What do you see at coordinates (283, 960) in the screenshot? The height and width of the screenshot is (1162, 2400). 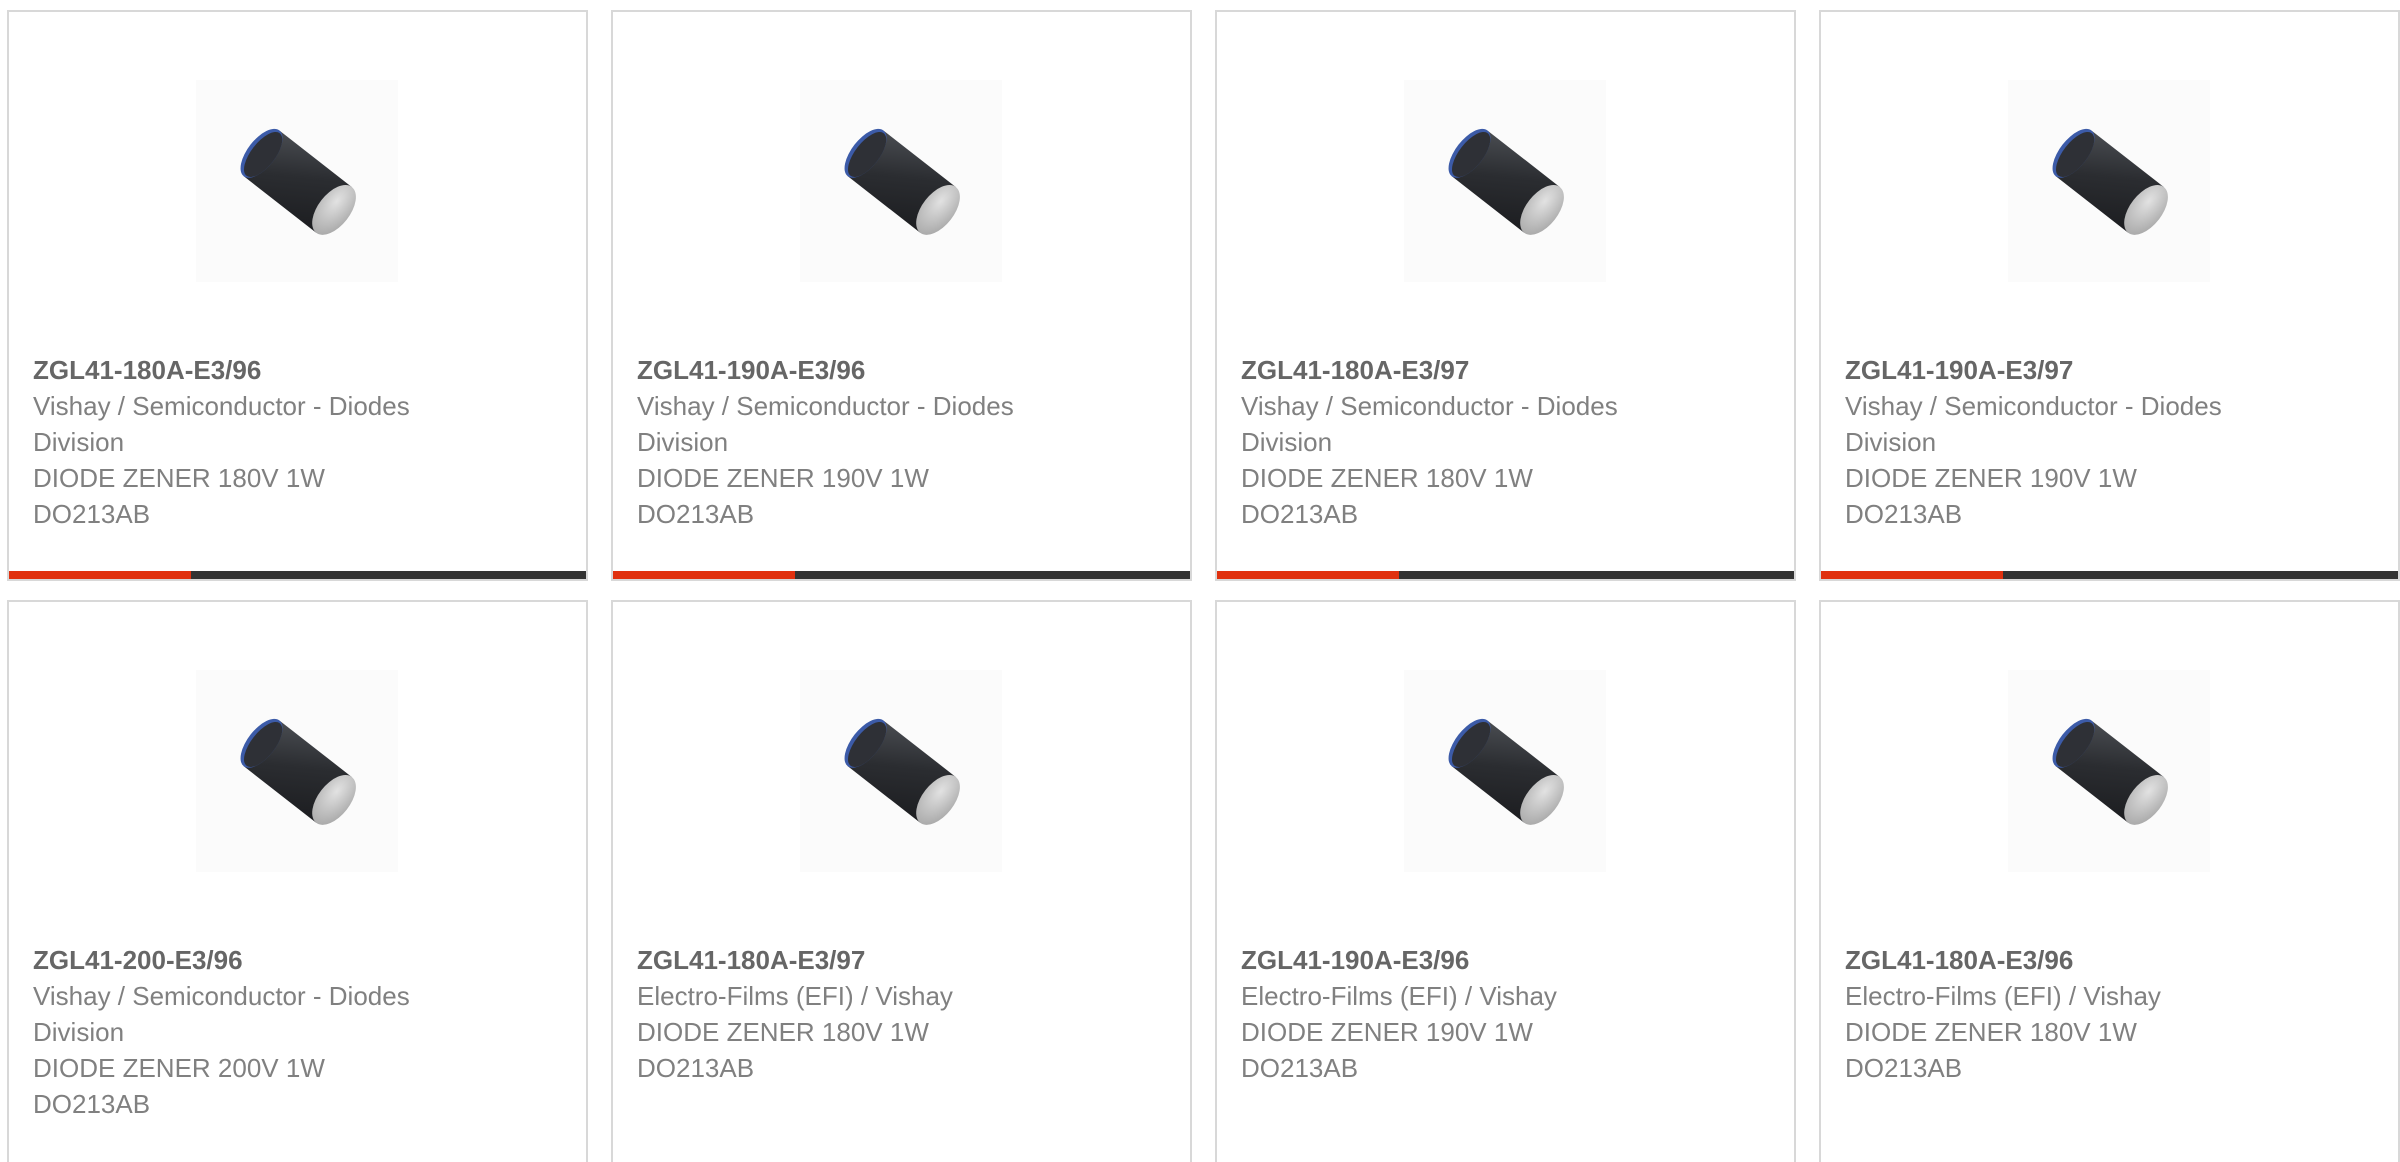 I see `part-number-link: ZGL41-200-E3/96` at bounding box center [283, 960].